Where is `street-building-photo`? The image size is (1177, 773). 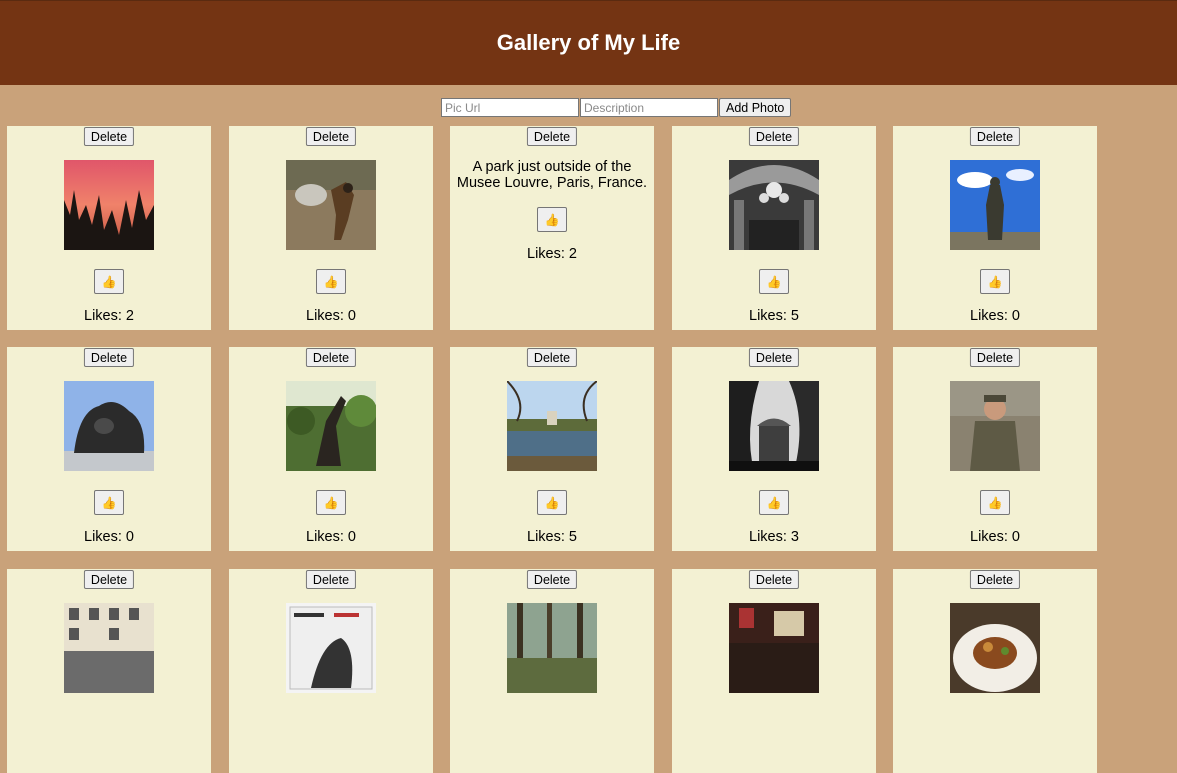
street-building-photo is located at coordinates (109, 648).